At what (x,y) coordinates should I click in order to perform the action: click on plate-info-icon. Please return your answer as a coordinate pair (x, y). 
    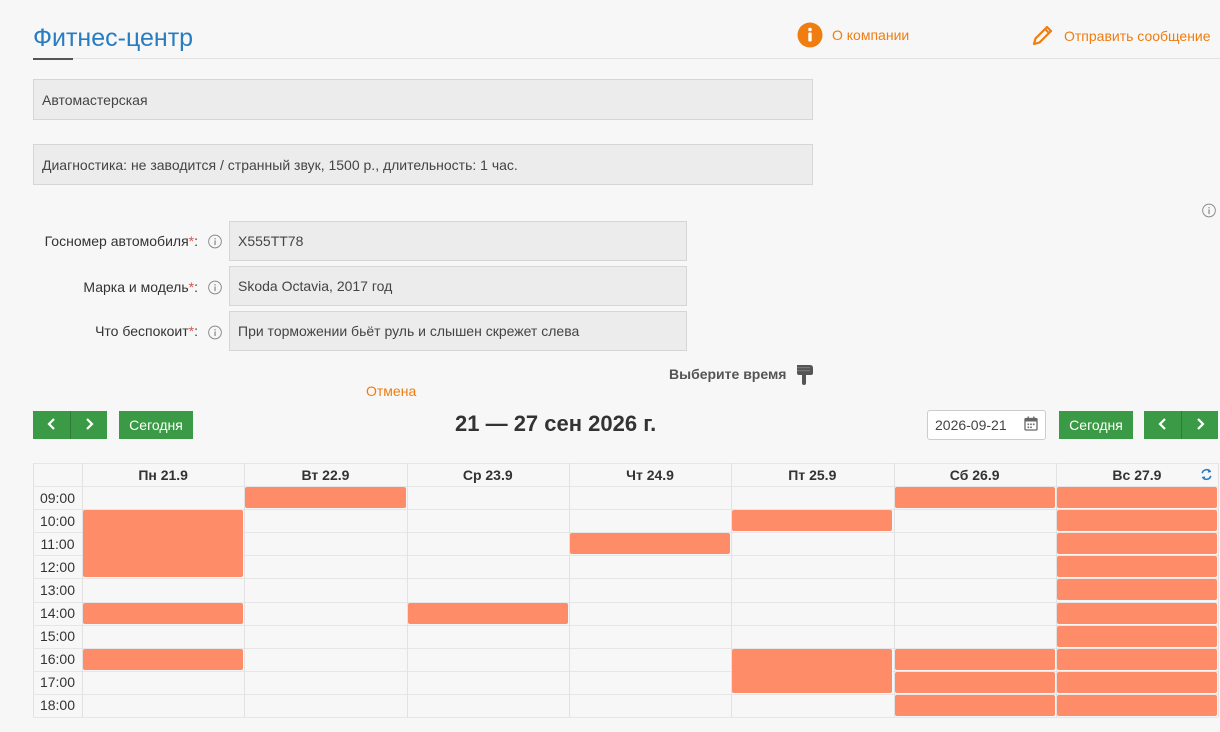
    Looking at the image, I should click on (215, 241).